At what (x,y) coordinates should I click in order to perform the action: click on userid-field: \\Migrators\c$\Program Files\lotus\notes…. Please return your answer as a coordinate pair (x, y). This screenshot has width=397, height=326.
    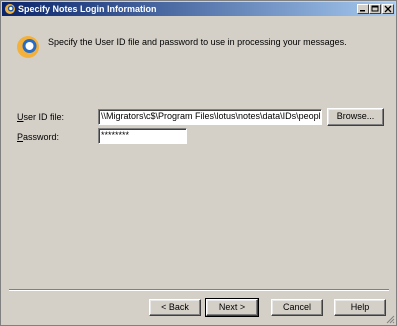
    Looking at the image, I should click on (210, 117).